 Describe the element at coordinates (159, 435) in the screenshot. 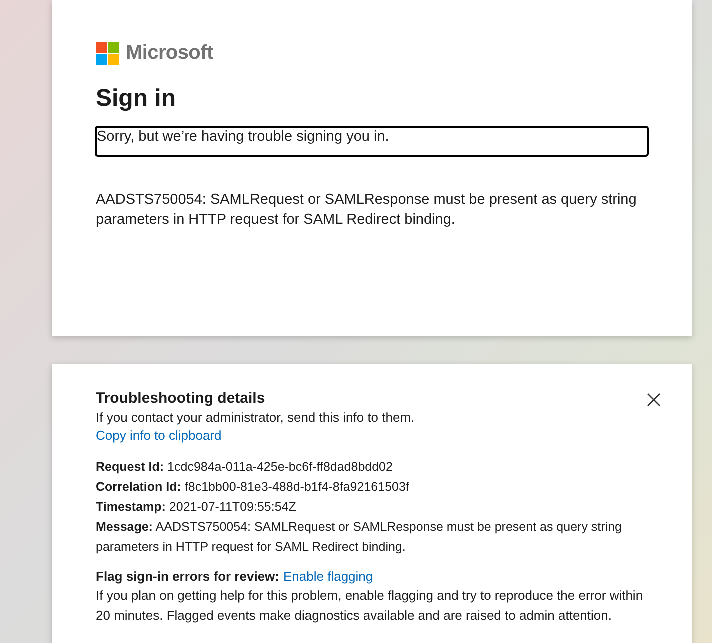

I see `copy-link: Copy info to clipboard` at that location.